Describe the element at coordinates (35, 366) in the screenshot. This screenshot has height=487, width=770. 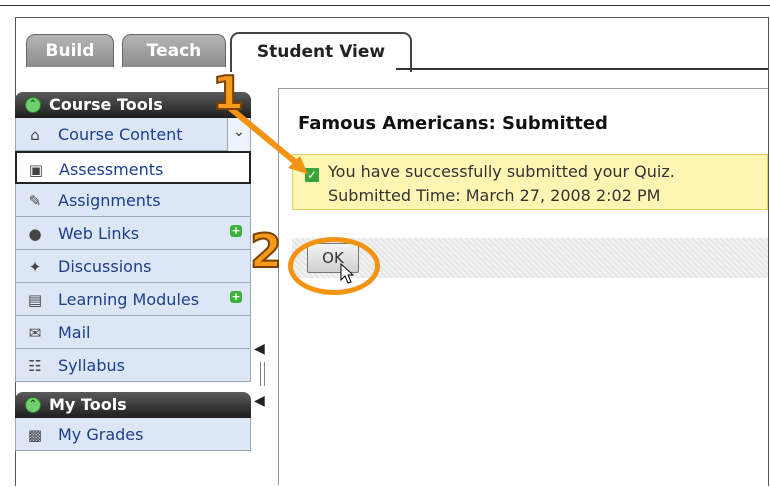
I see `syllabus-icon: ☷` at that location.